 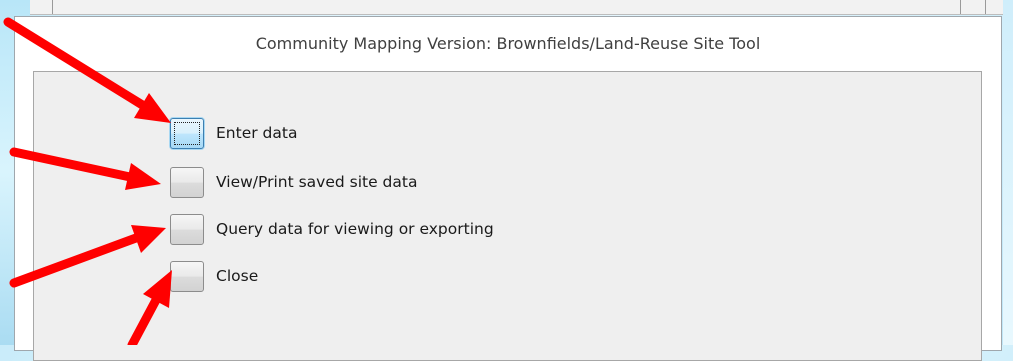 What do you see at coordinates (317, 182) in the screenshot?
I see `view-print-label: View/Print saved site data` at bounding box center [317, 182].